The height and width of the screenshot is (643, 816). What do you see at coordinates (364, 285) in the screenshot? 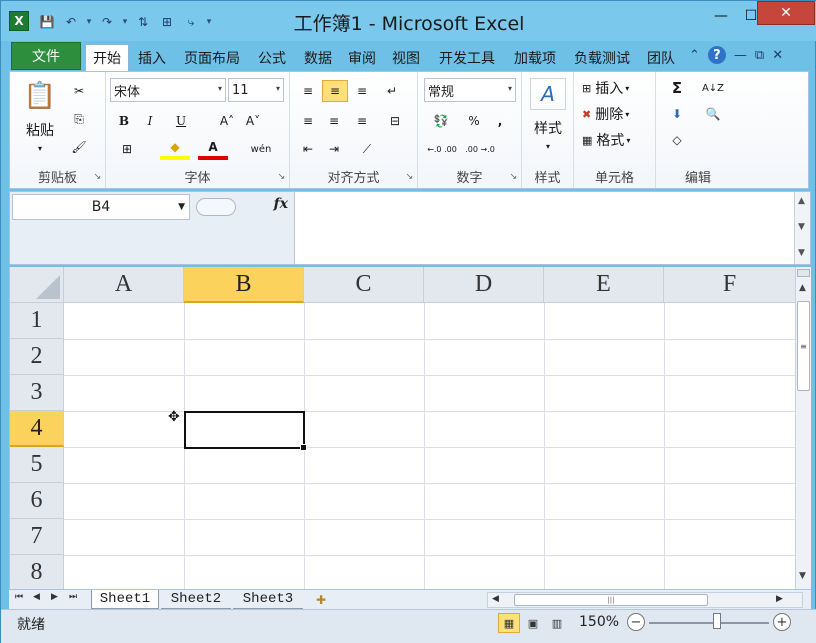
I see `column-header-c: C` at bounding box center [364, 285].